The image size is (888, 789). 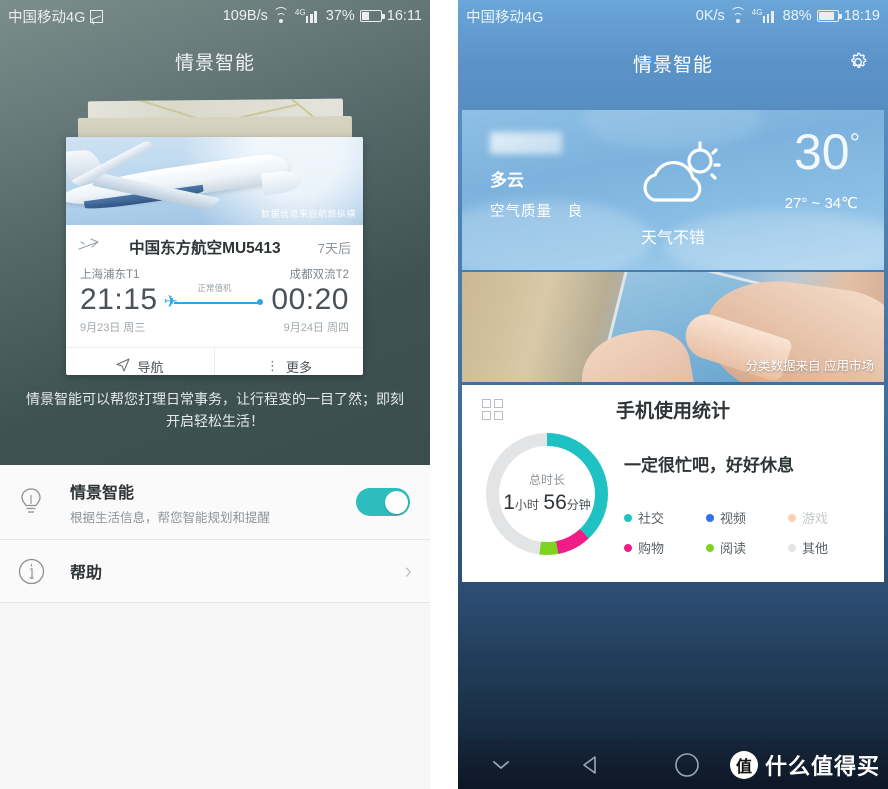 I want to click on usage-banner-photo: 分类数据来自 应用市场, so click(x=673, y=327).